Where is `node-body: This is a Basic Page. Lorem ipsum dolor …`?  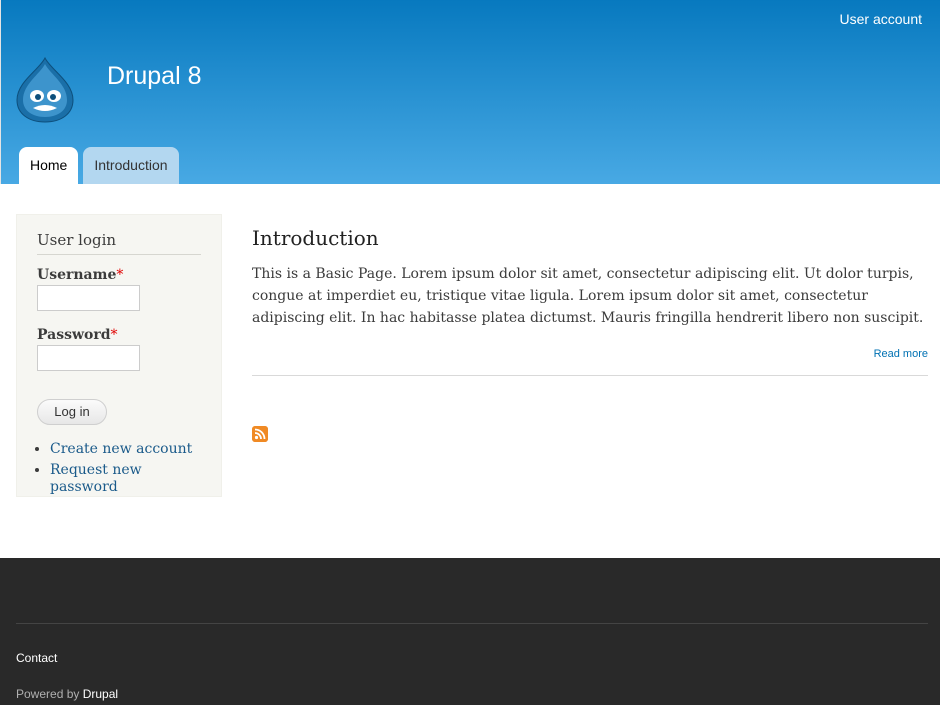 node-body: This is a Basic Page. Lorem ipsum dolor … is located at coordinates (588, 296).